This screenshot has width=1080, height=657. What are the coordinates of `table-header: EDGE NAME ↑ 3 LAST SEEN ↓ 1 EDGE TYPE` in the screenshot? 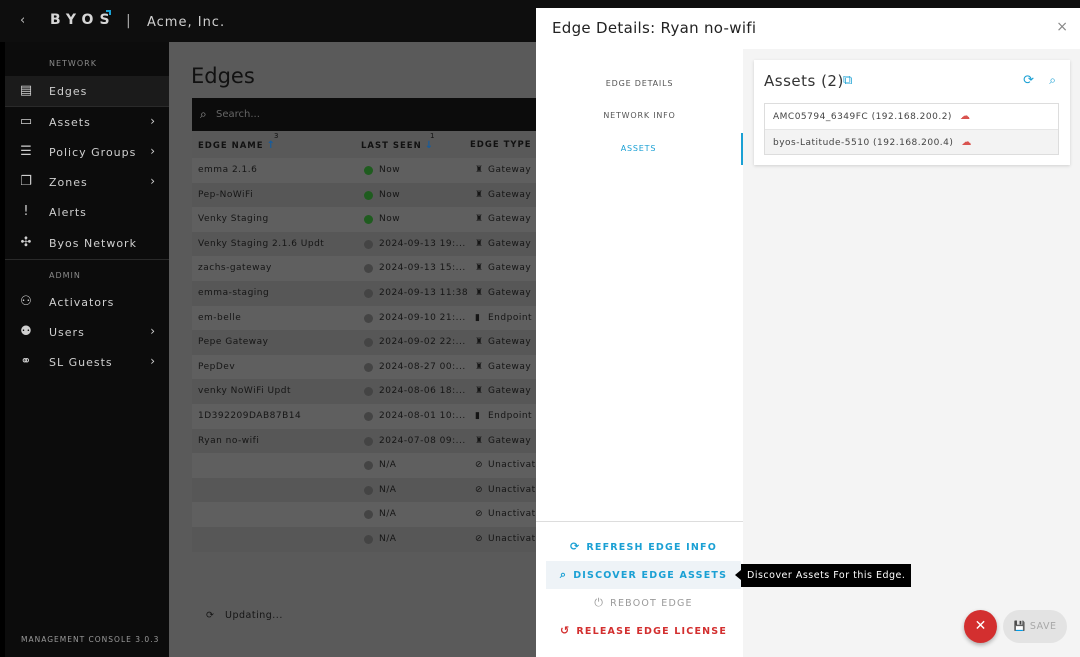 It's located at (372, 144).